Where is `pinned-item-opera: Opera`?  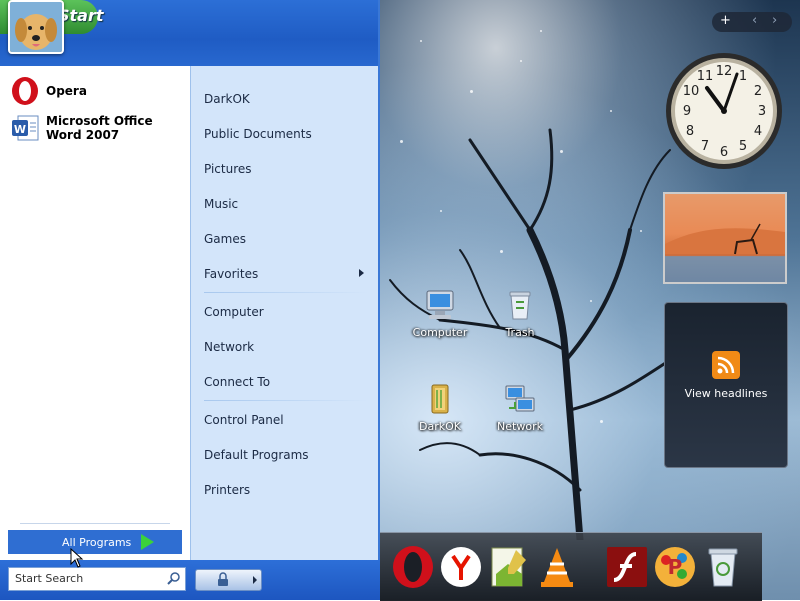
pinned-item-opera: Opera is located at coordinates (48, 91).